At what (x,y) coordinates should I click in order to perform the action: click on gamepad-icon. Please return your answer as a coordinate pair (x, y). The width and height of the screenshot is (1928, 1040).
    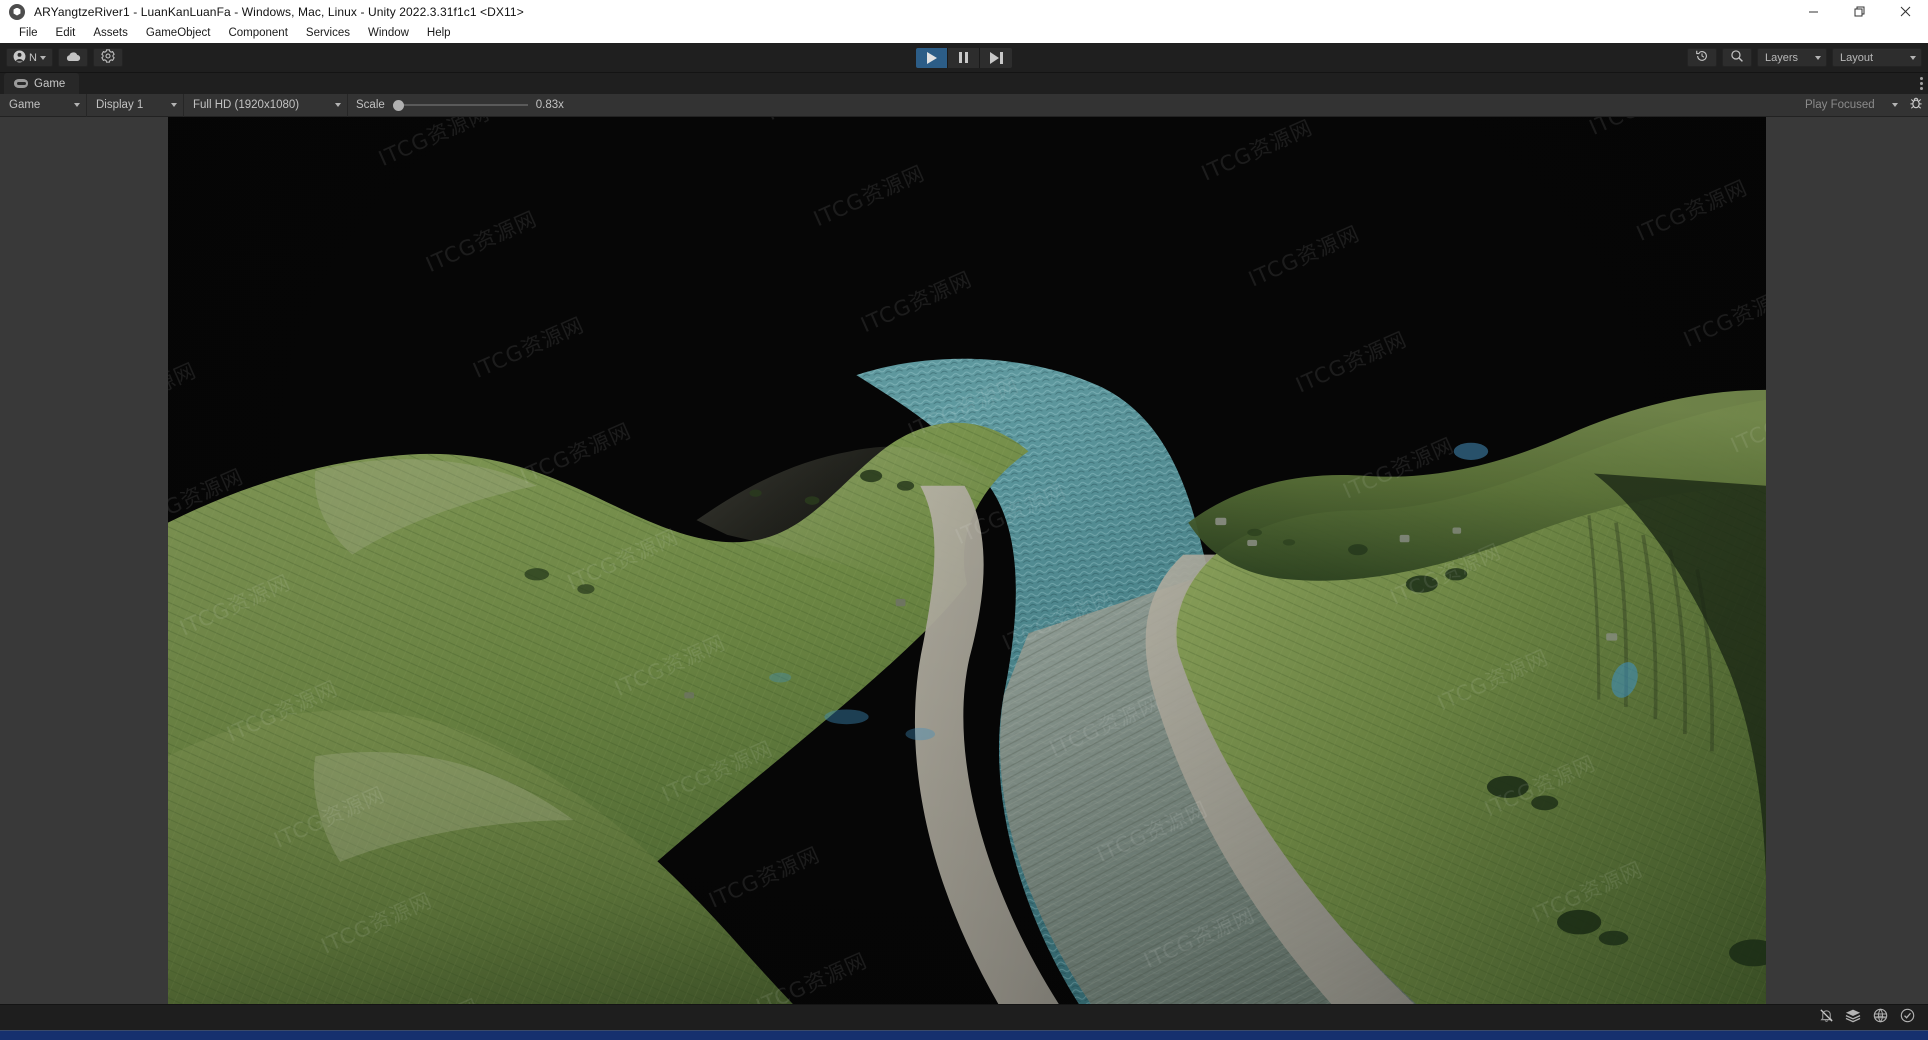
    Looking at the image, I should click on (21, 83).